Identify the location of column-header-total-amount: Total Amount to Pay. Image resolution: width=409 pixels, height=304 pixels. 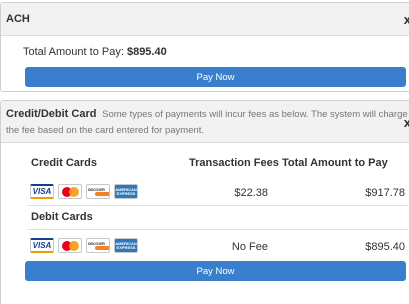
(335, 163).